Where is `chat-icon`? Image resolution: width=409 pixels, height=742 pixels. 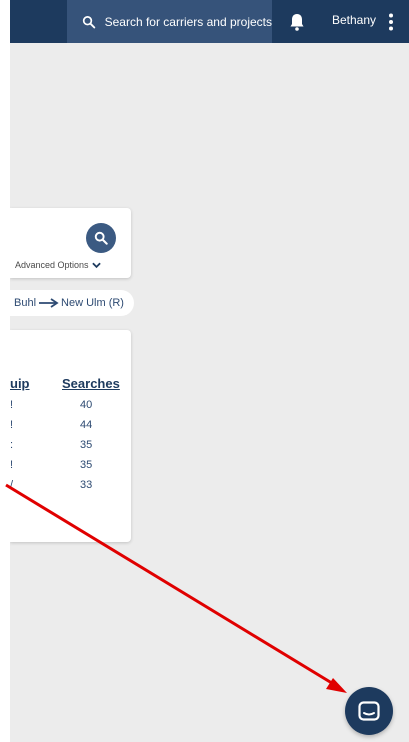 chat-icon is located at coordinates (369, 711).